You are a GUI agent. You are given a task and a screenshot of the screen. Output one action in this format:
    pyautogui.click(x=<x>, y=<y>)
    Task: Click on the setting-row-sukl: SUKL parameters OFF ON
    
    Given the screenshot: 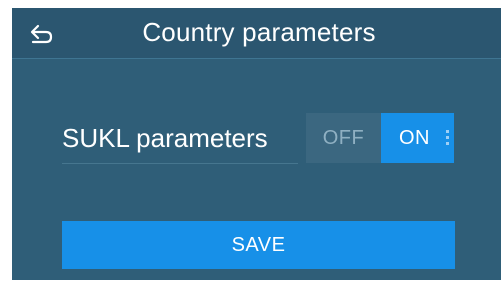 What is the action you would take?
    pyautogui.click(x=259, y=139)
    